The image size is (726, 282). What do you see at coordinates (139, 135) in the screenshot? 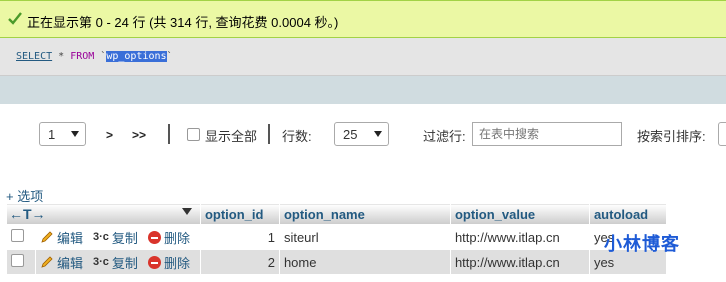
I see `last-page-button: >>` at bounding box center [139, 135].